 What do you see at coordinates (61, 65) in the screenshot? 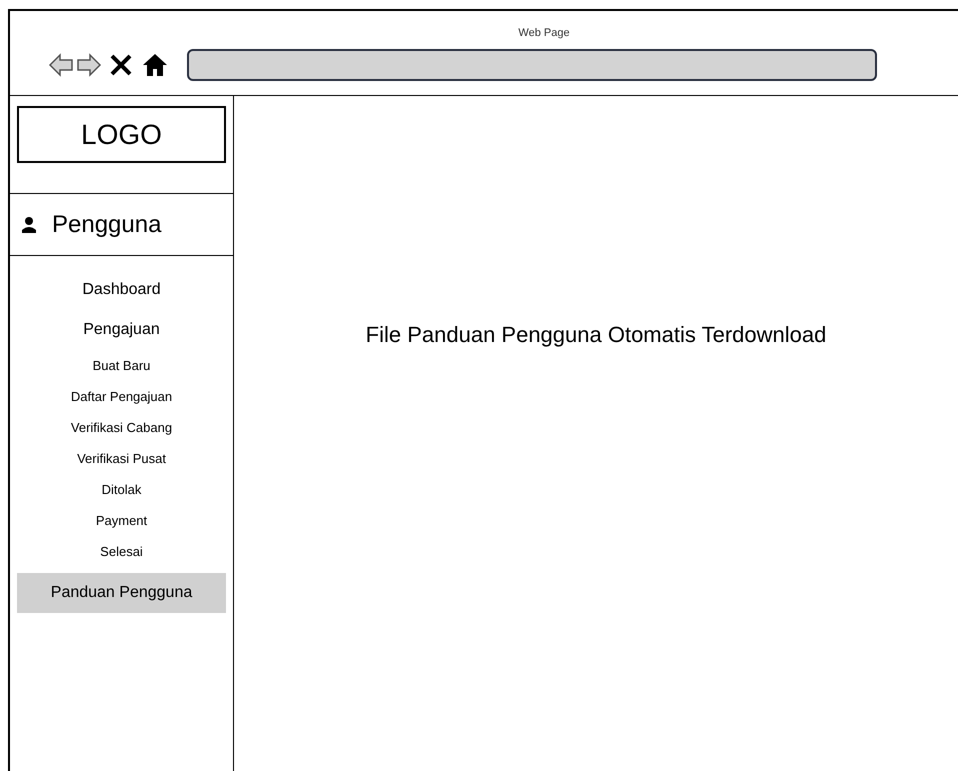
I see `back-arrow-icon` at bounding box center [61, 65].